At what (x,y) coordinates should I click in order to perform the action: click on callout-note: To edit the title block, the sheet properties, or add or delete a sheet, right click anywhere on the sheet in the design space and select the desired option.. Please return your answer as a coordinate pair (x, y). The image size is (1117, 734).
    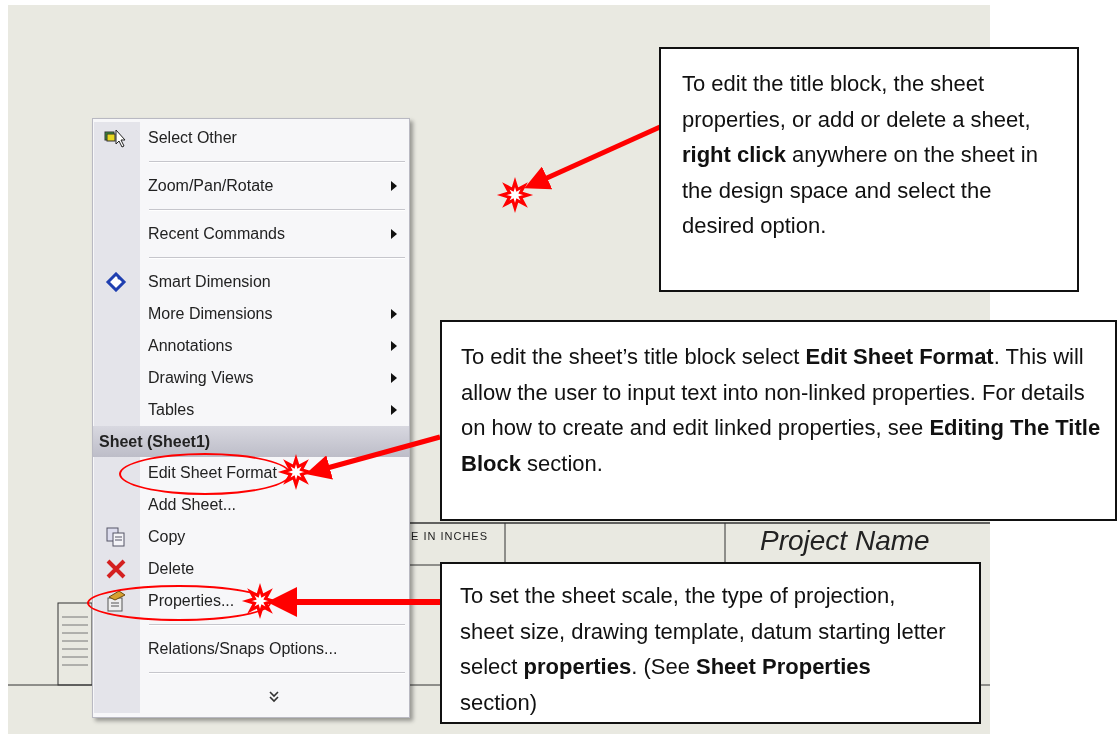
    Looking at the image, I should click on (869, 169).